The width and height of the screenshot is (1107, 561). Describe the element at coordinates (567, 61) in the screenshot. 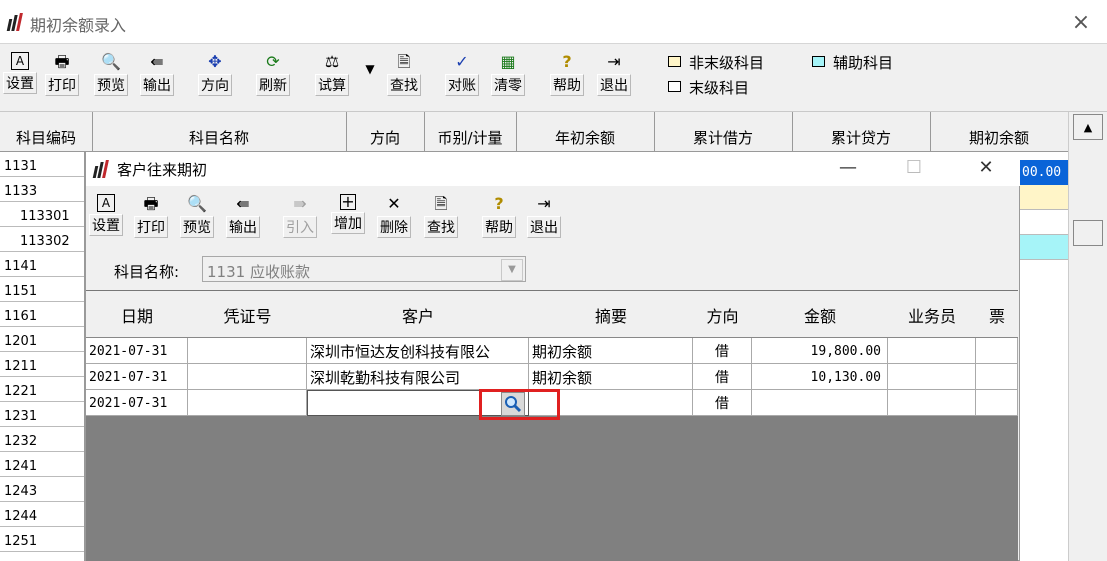

I see `help-icon: ?` at that location.